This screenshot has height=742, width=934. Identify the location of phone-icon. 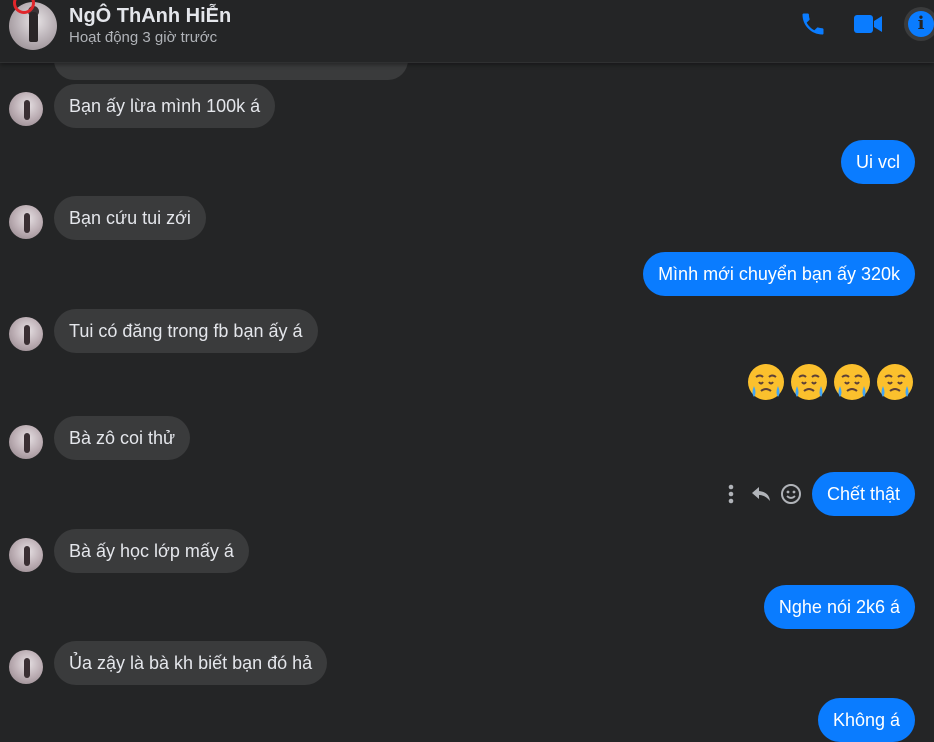
(813, 24).